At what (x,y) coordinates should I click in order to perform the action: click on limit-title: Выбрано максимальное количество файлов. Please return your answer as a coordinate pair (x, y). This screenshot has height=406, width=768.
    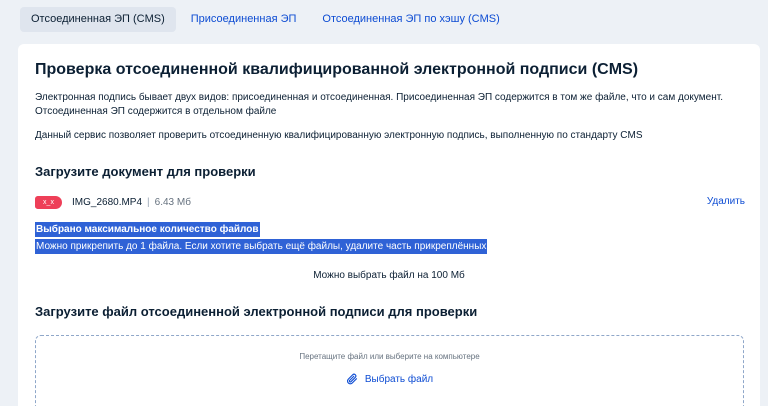
    Looking at the image, I should click on (147, 229).